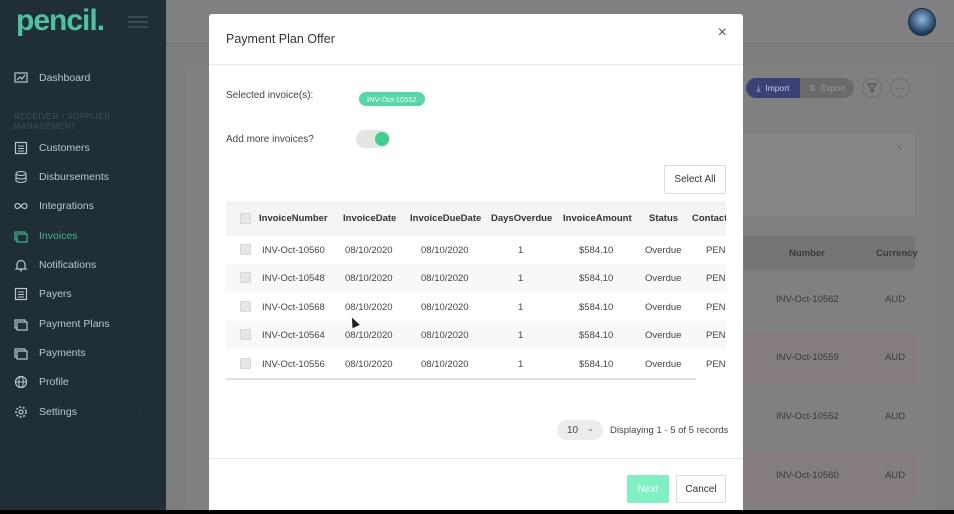 The image size is (954, 514). I want to click on export-button: ⇅ Export, so click(827, 88).